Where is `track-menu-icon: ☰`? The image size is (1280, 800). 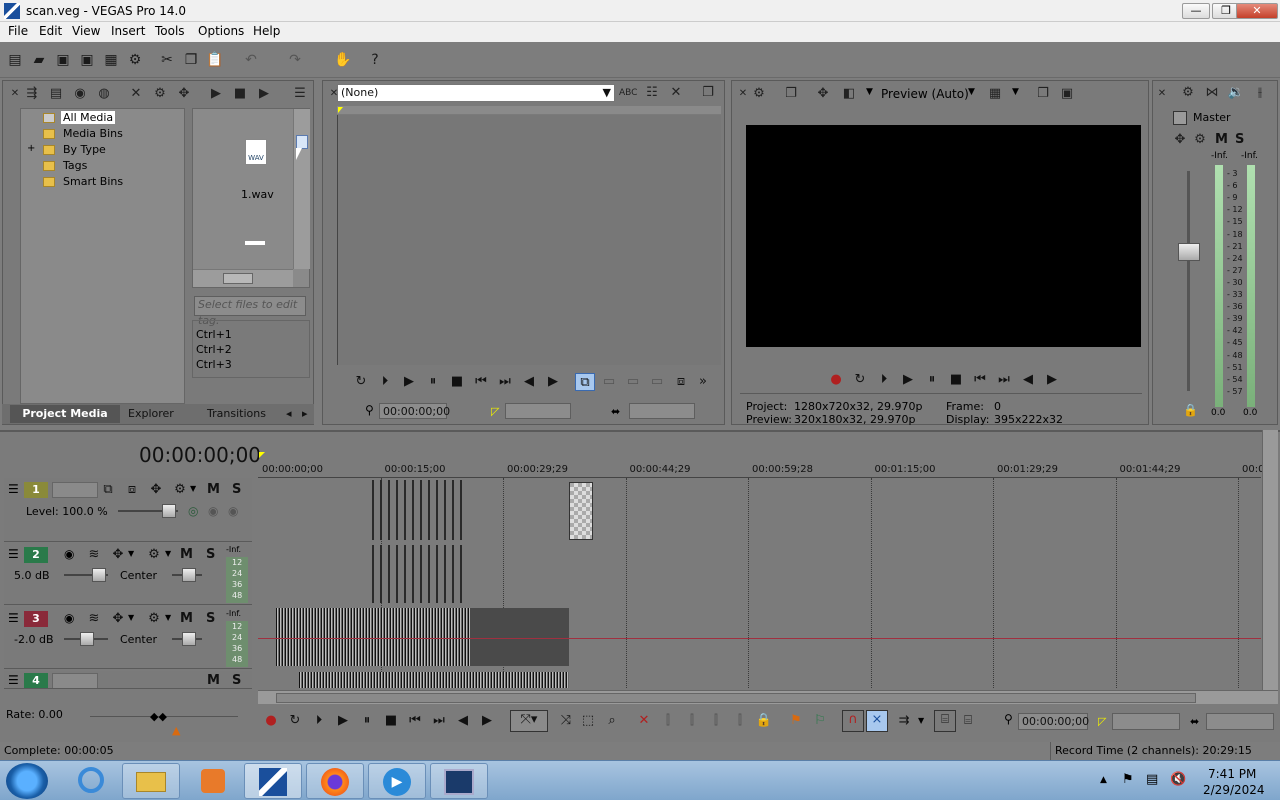
track-menu-icon: ☰ is located at coordinates (13, 554).